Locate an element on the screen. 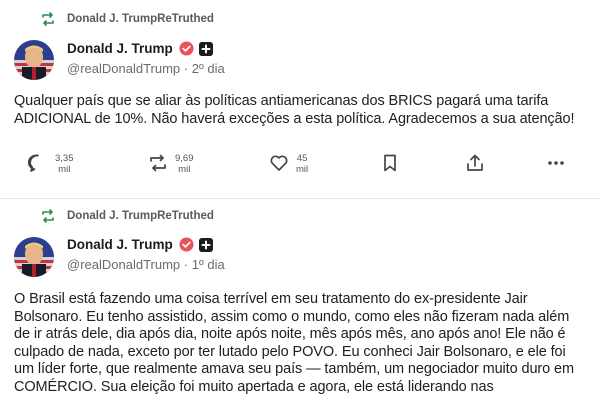 This screenshot has height=401, width=600. action-bar: 3,35 mil 9,69 mil 45 mil is located at coordinates (300, 173).